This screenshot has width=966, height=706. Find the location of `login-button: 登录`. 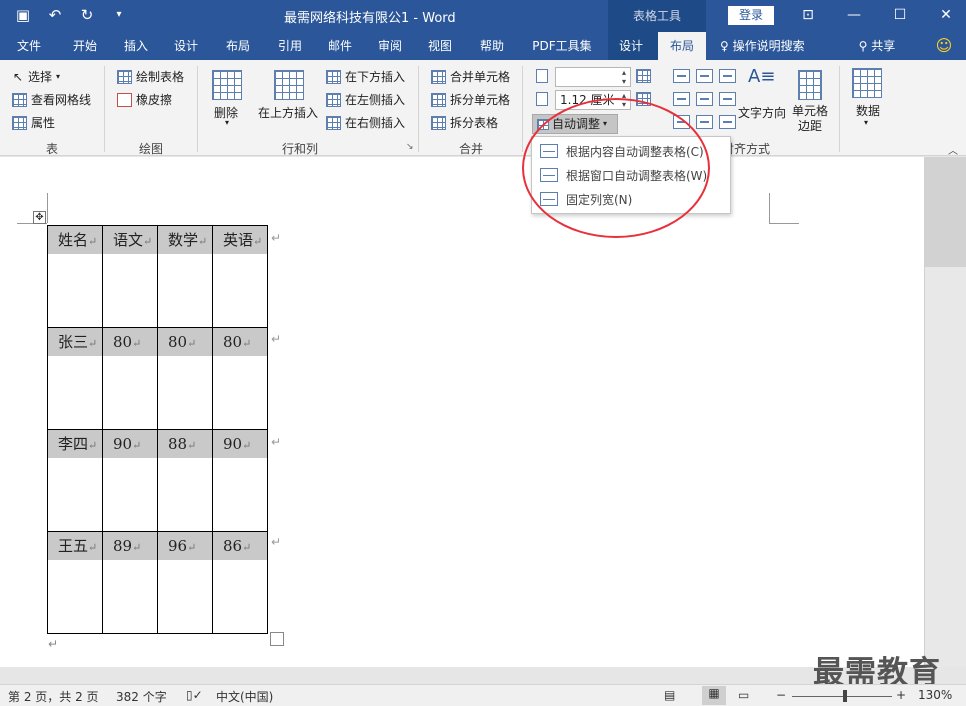

login-button: 登录 is located at coordinates (751, 15).